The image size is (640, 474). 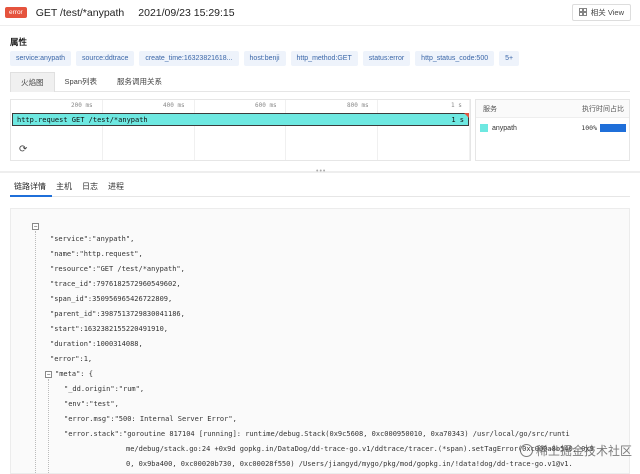 What do you see at coordinates (41, 58) in the screenshot?
I see `tag-service: service:anypath` at bounding box center [41, 58].